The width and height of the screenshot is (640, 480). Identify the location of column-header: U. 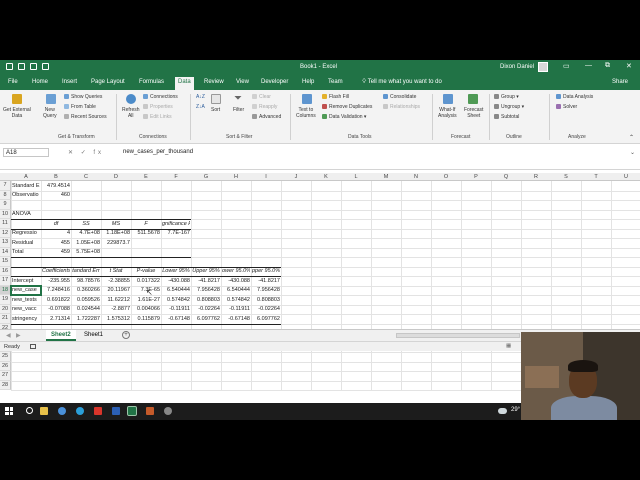
(625, 177).